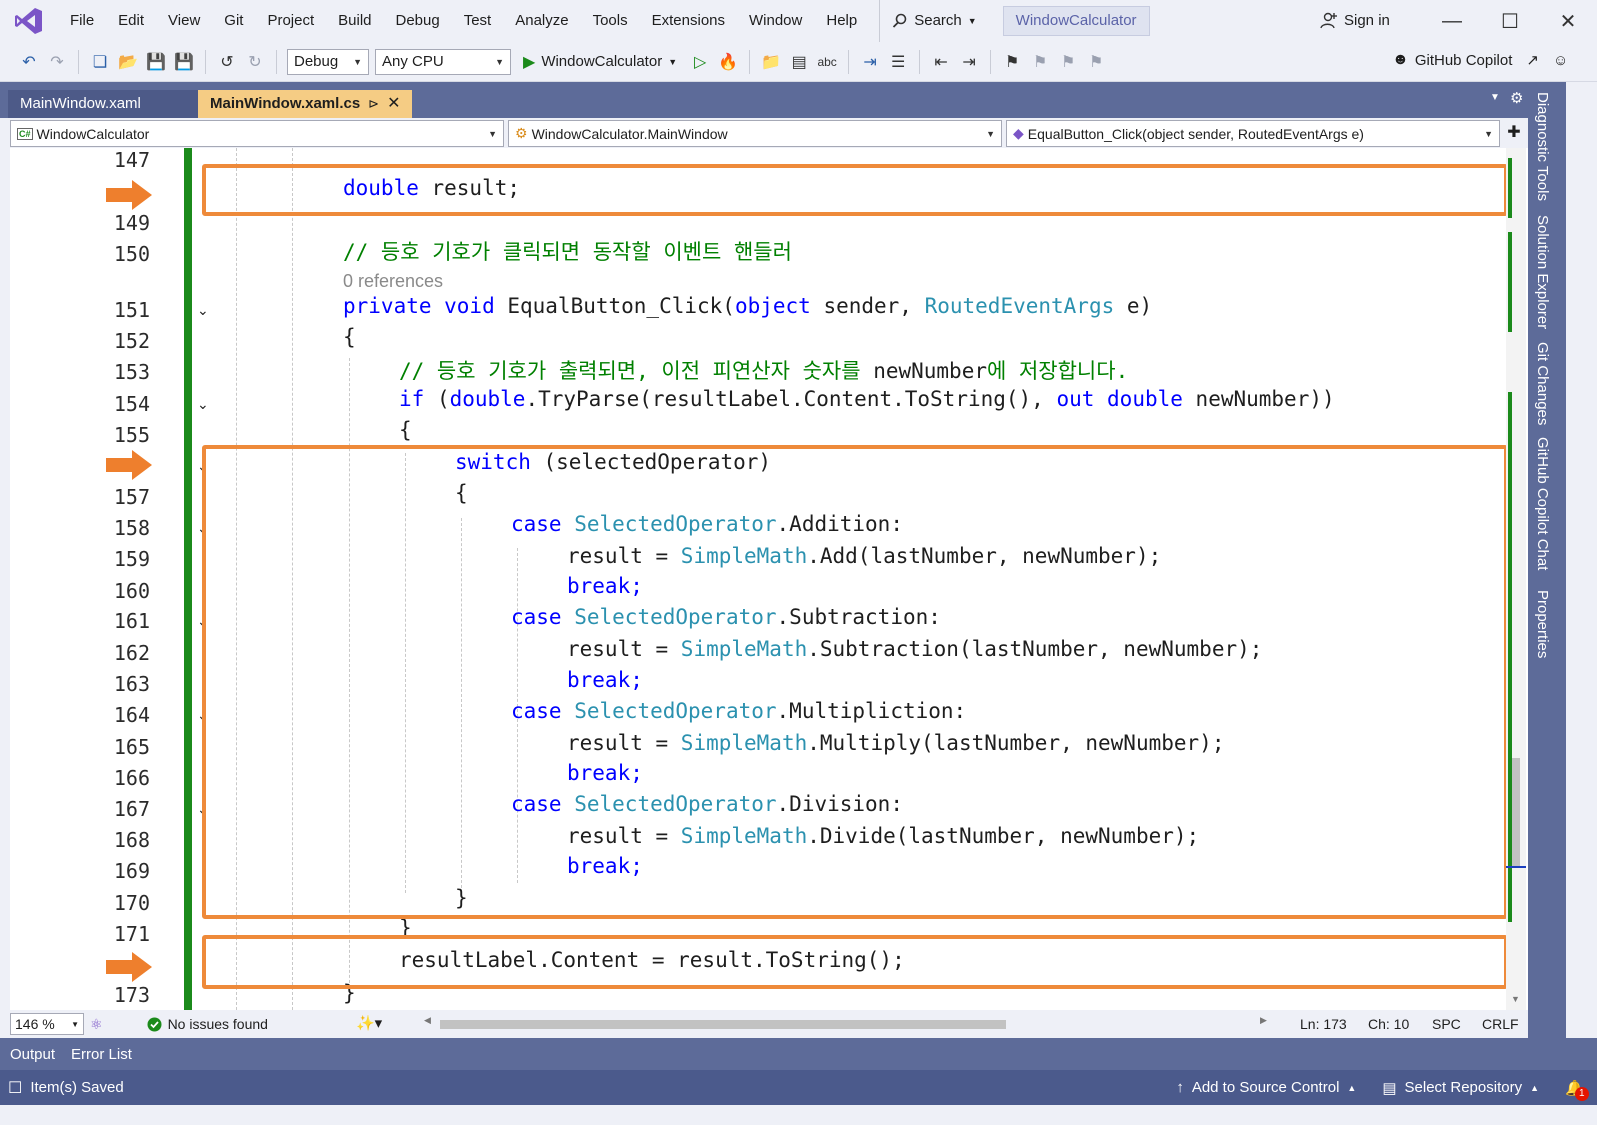 The width and height of the screenshot is (1597, 1125). What do you see at coordinates (941, 62) in the screenshot?
I see `outdent-icon: ⇤` at bounding box center [941, 62].